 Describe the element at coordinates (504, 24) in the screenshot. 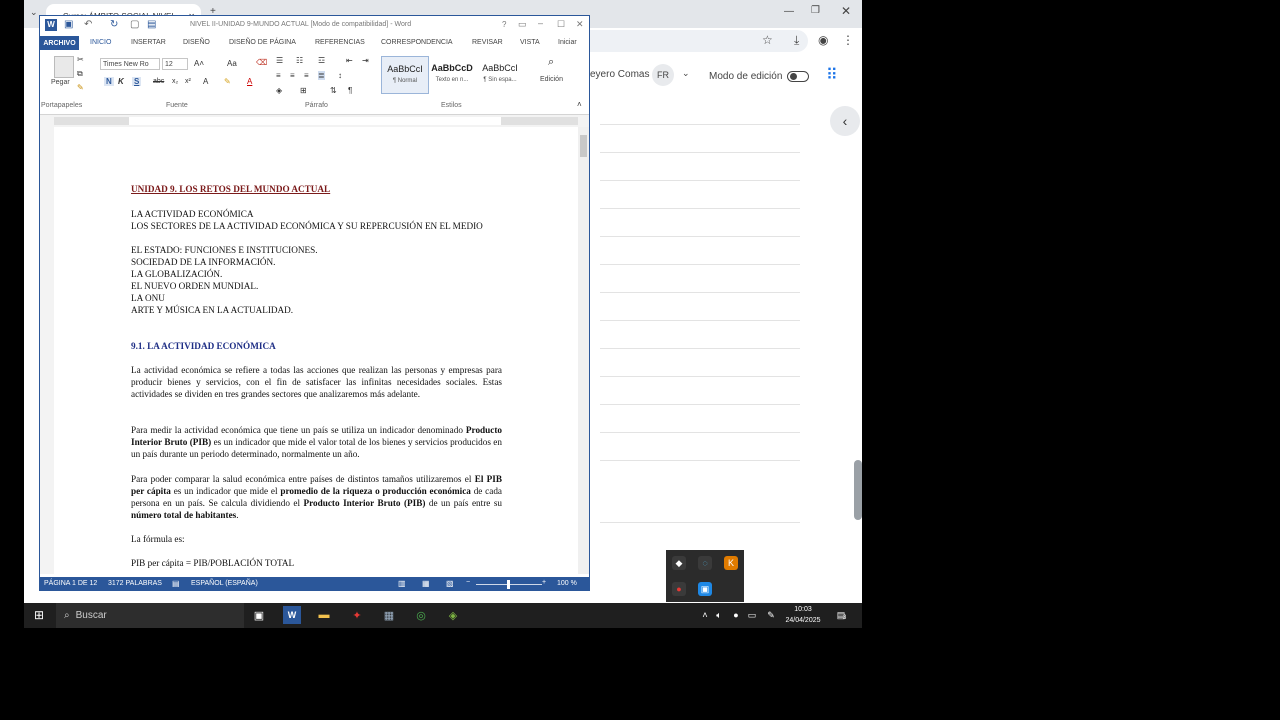

I see `help-icon: ?` at that location.